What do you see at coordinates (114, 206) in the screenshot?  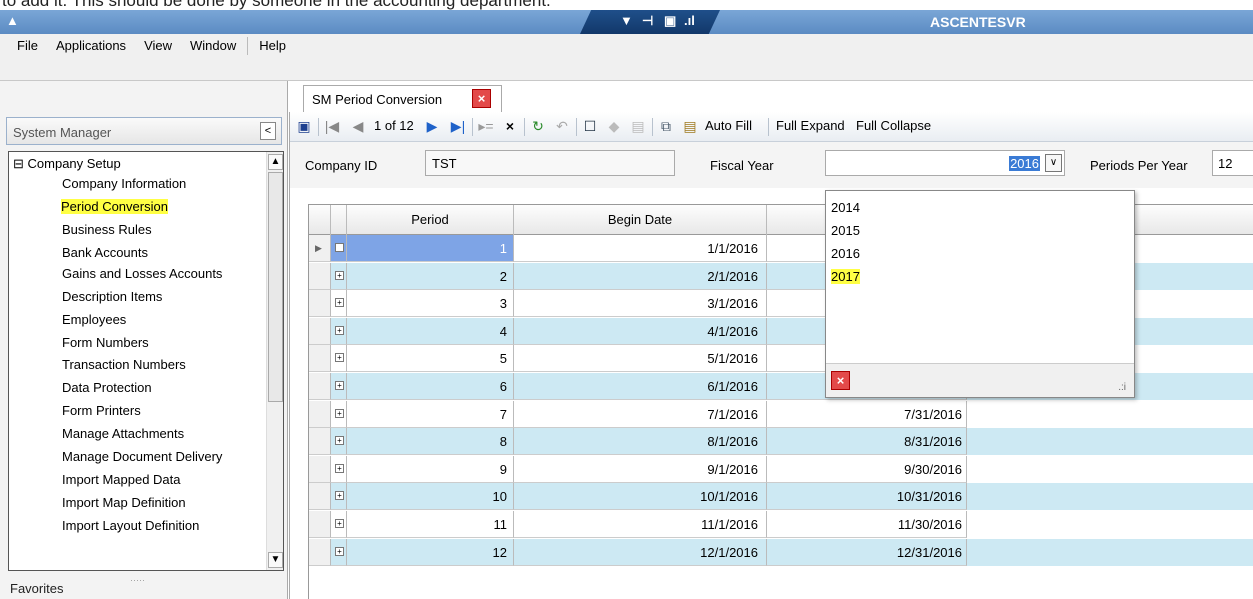 I see `tree-item-period-conversion: Period Conversion` at bounding box center [114, 206].